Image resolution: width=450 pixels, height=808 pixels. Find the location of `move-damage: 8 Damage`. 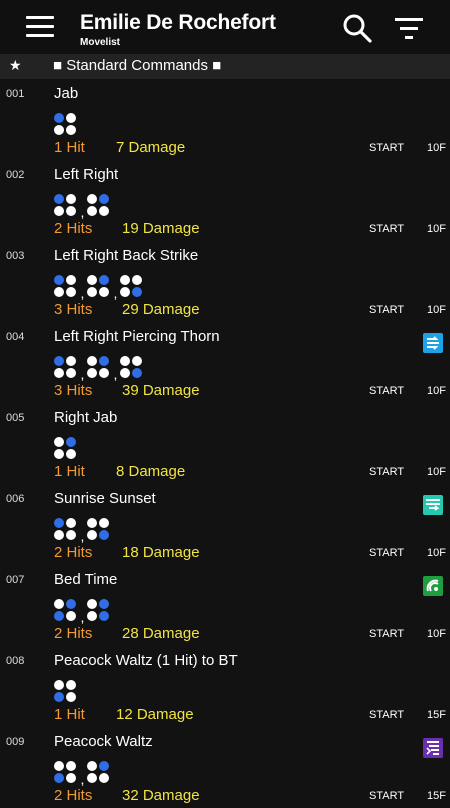

move-damage: 8 Damage is located at coordinates (151, 471).